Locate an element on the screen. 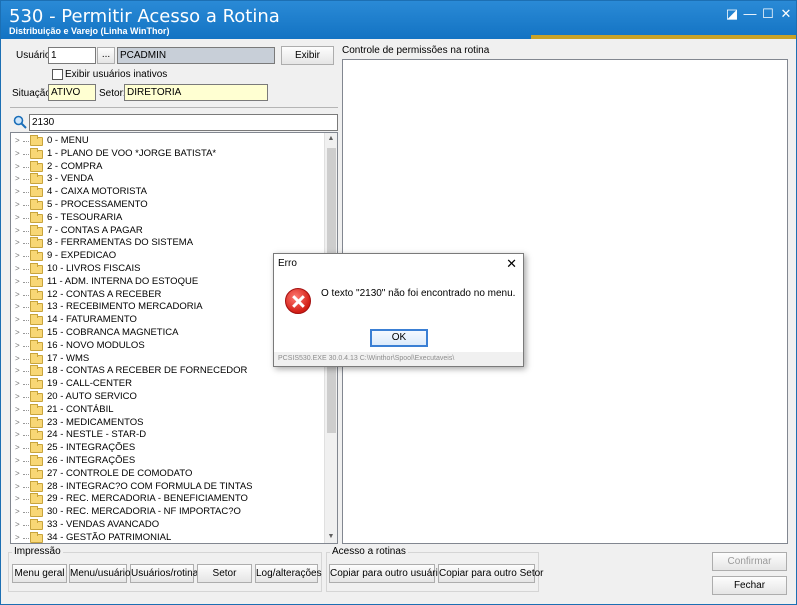 This screenshot has width=797, height=605. tree-item: >8 - FERRAMENTAS DO SISTEMA is located at coordinates (167, 243).